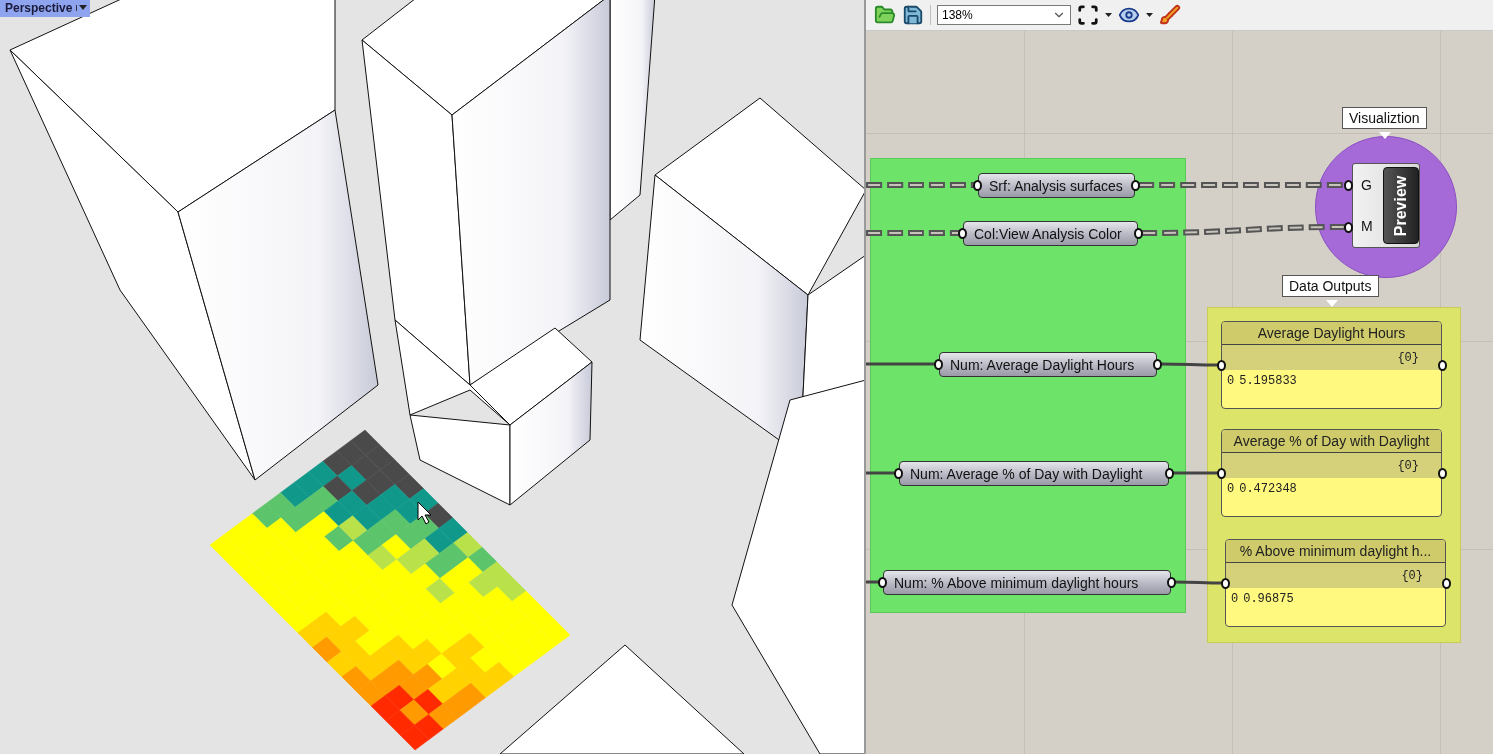 The width and height of the screenshot is (1493, 754). Describe the element at coordinates (1268, 599) in the screenshot. I see `data-value: 0.96875` at that location.